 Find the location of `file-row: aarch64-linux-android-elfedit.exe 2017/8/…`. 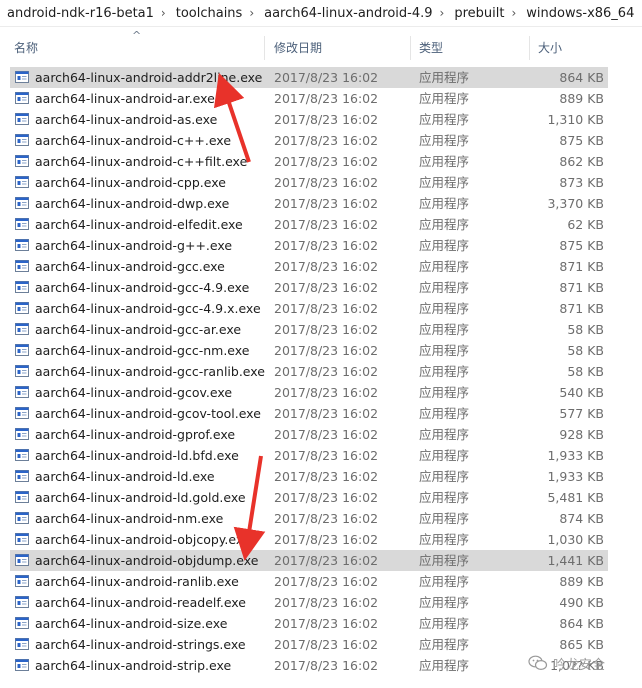

file-row: aarch64-linux-android-elfedit.exe 2017/8/… is located at coordinates (321, 224).